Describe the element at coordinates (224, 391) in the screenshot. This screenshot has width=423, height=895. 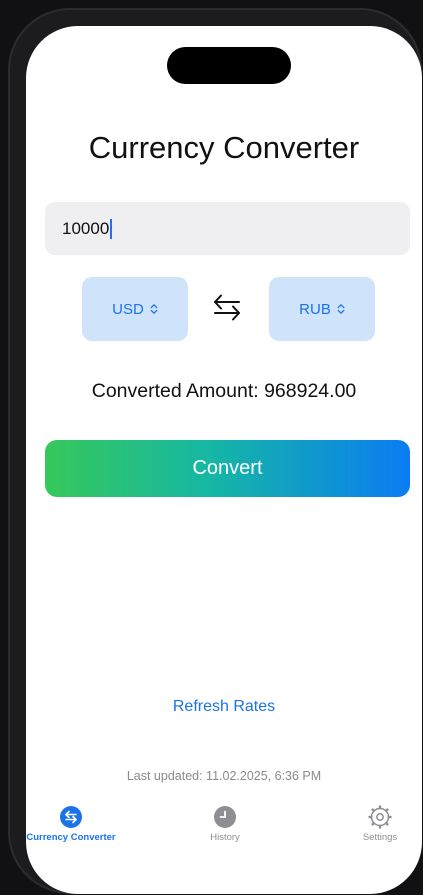
I see `converted-amount: Converted Amount: 968924.00` at that location.